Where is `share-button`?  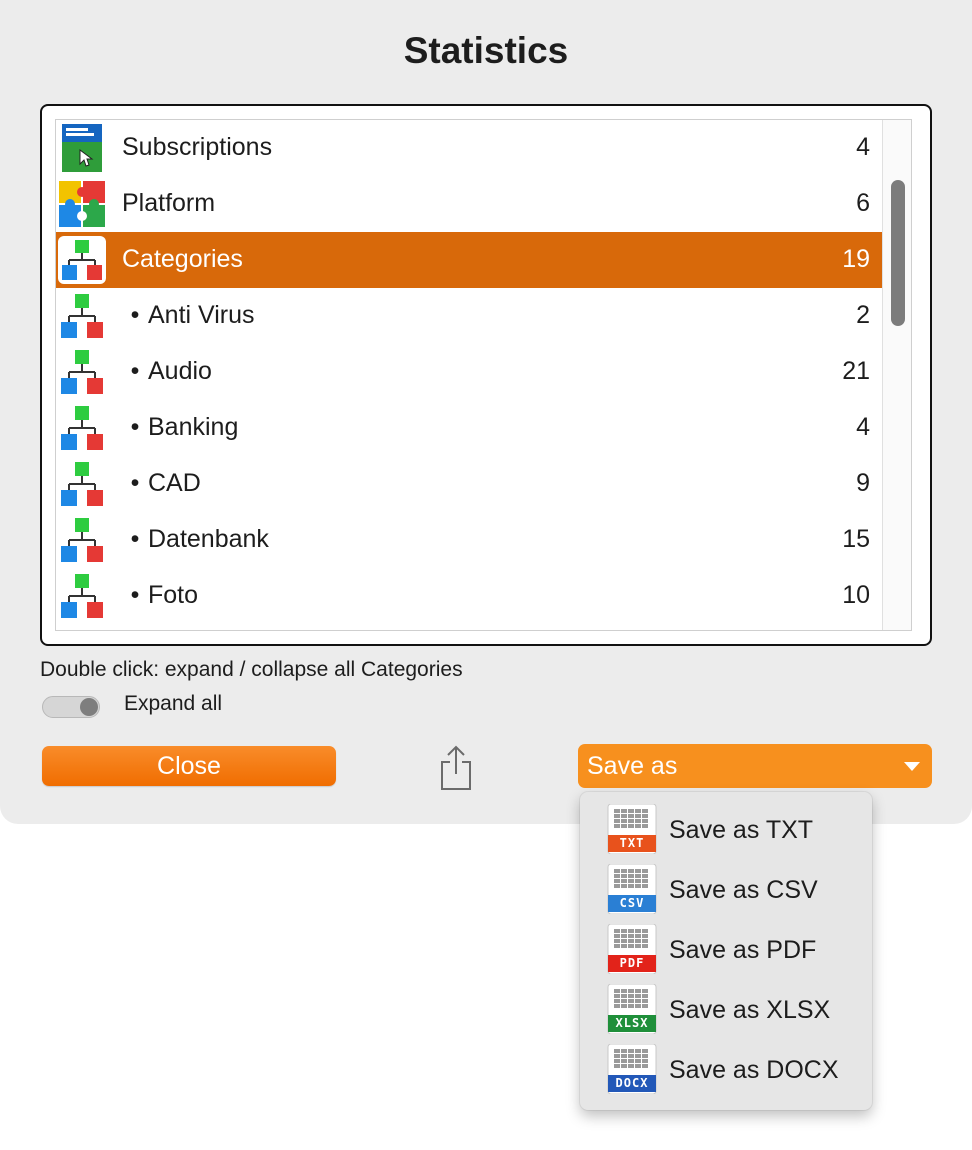
share-button is located at coordinates (456, 768).